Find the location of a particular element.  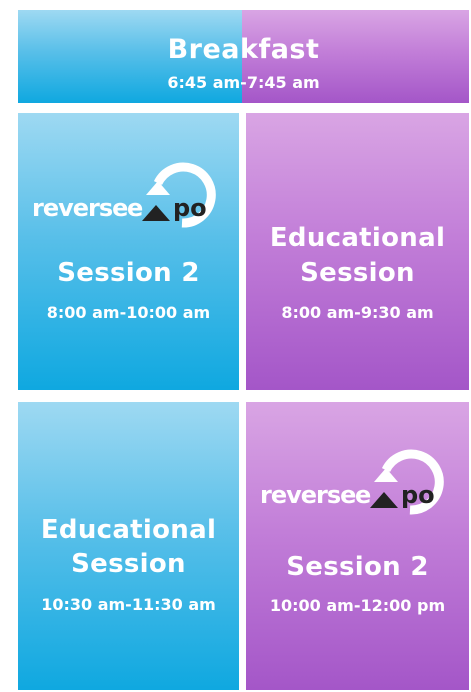

session-time: 8:00 am-10:00 am is located at coordinates (128, 312).